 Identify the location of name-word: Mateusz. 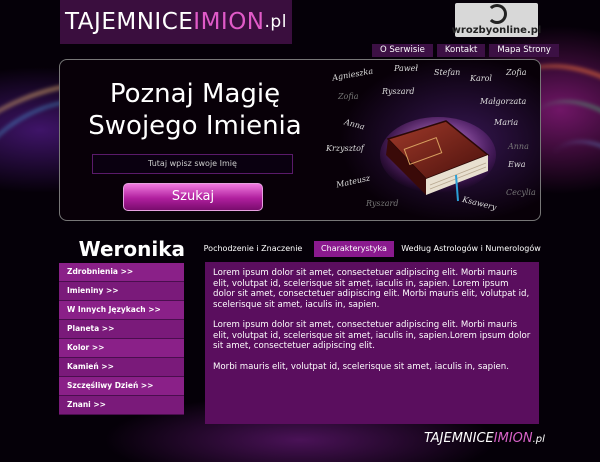
(353, 181).